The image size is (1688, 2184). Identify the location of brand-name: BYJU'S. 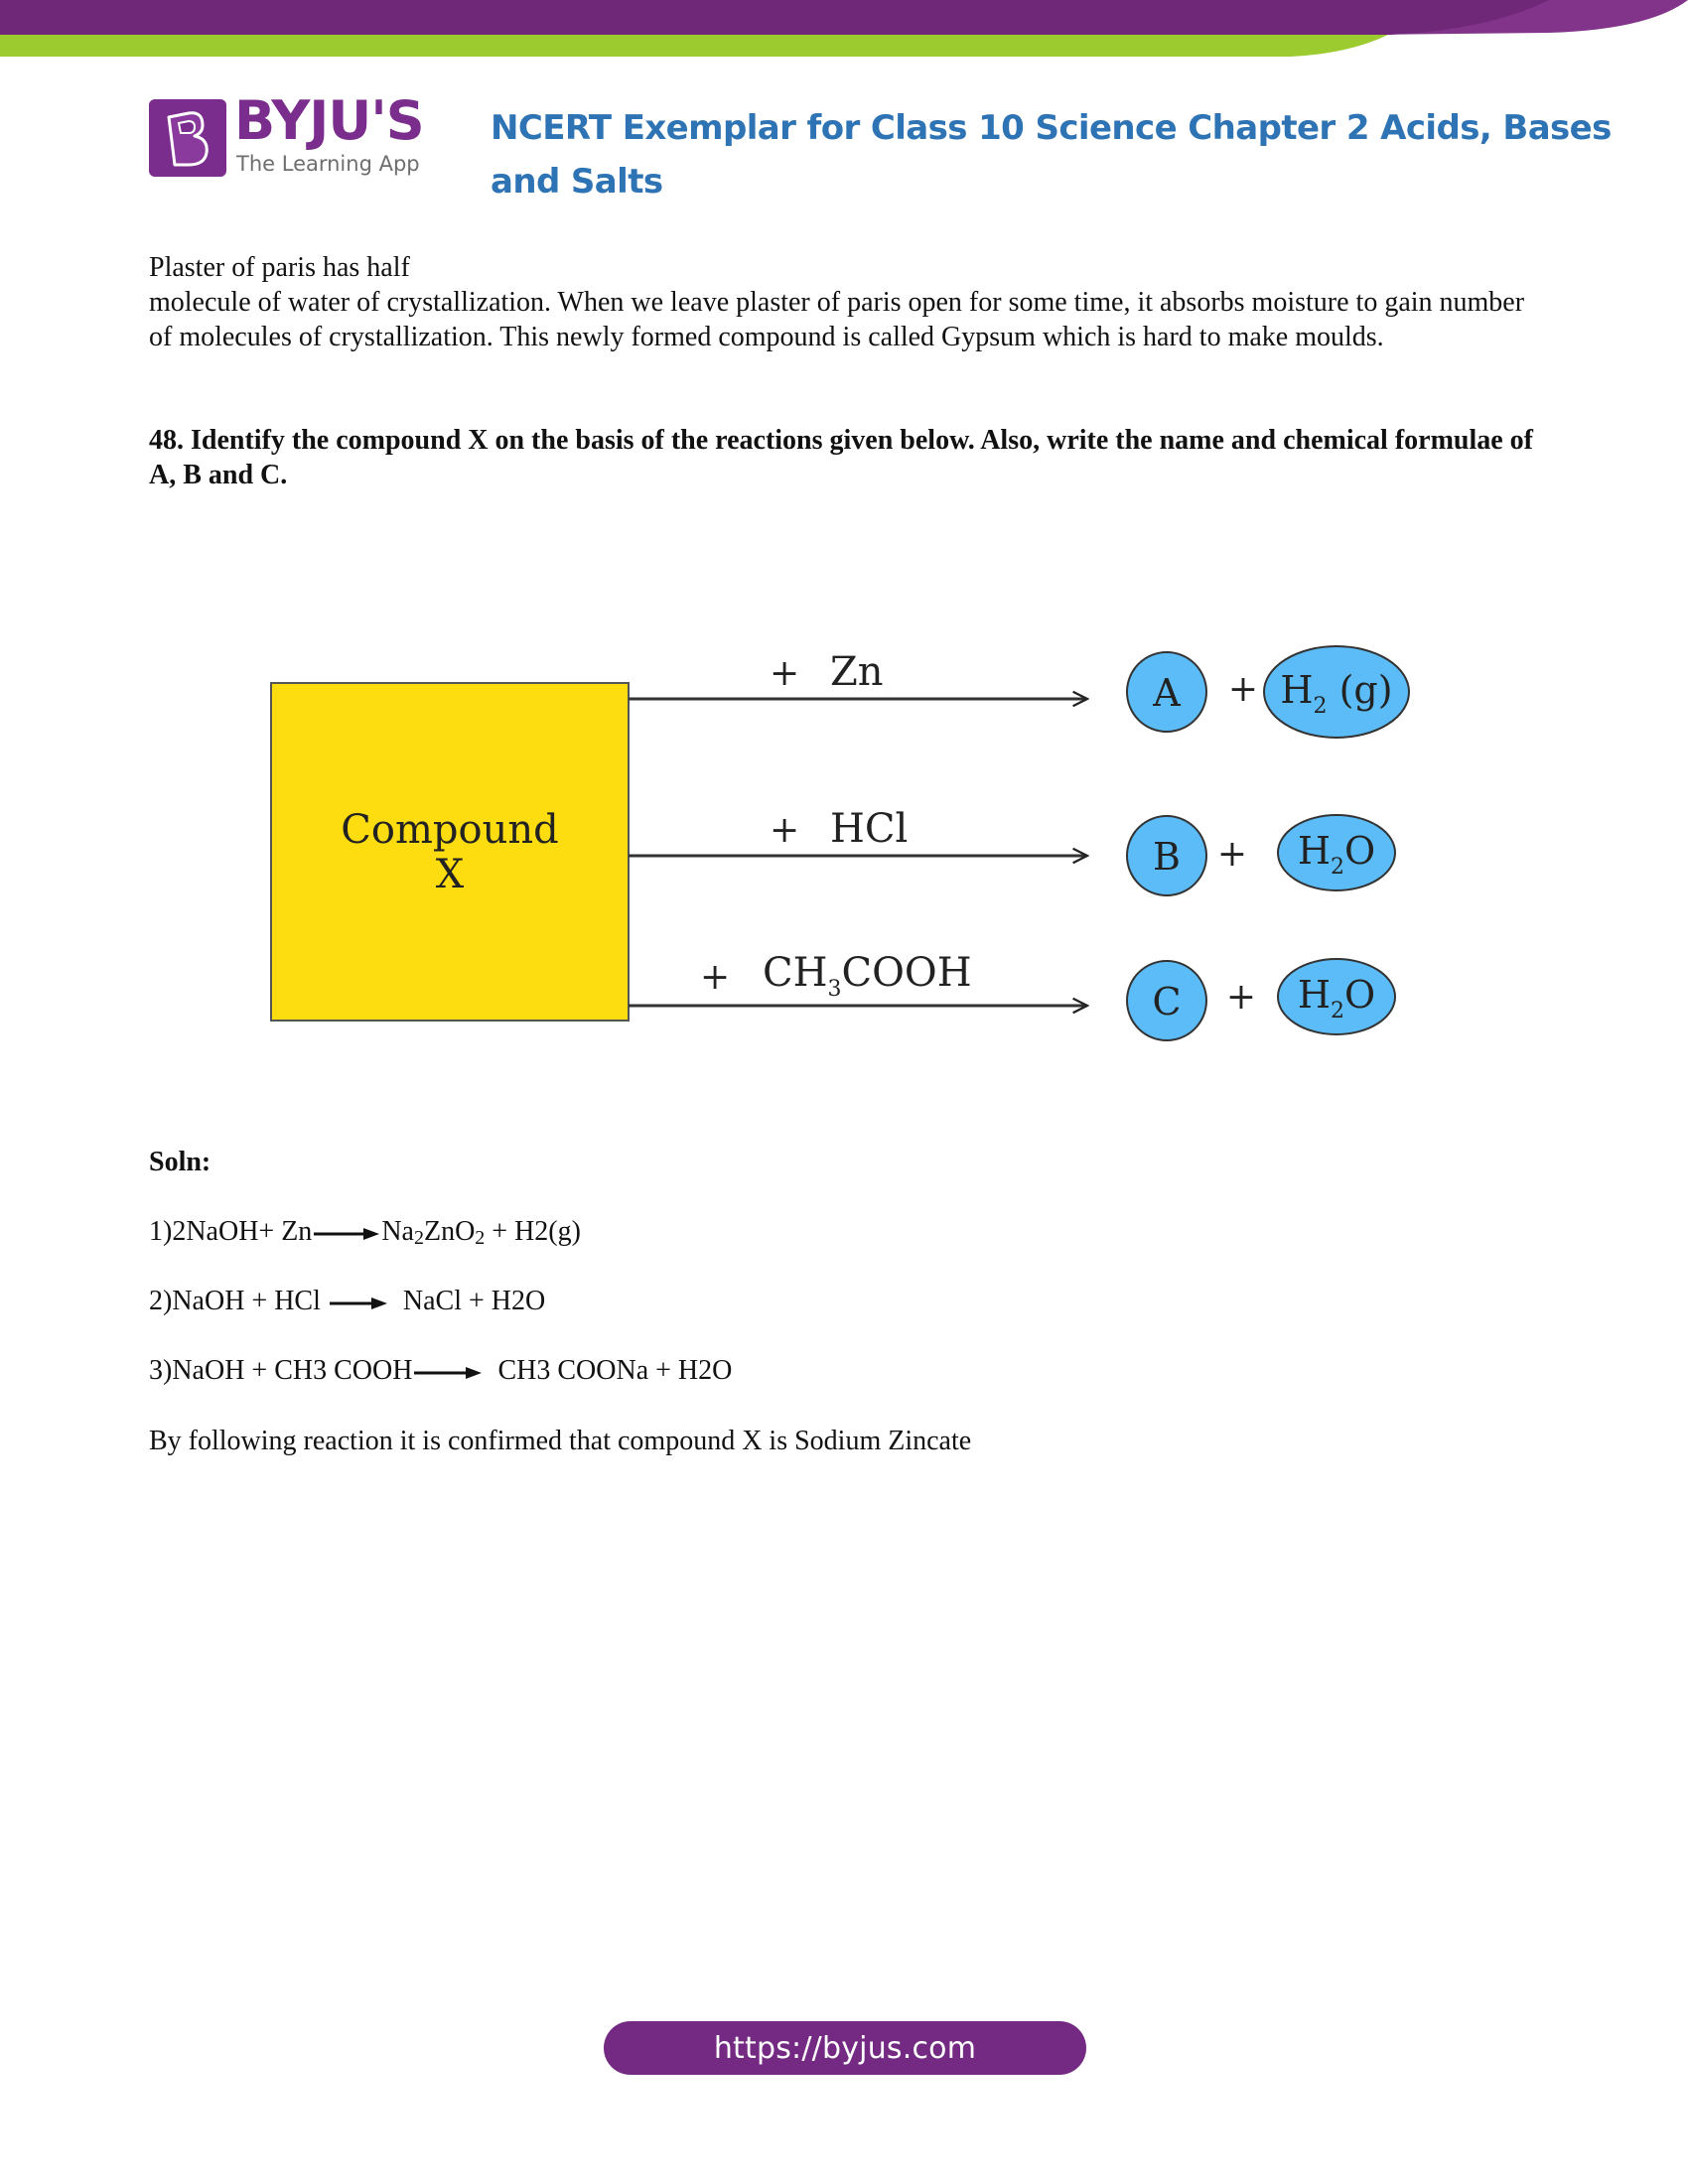
(329, 120).